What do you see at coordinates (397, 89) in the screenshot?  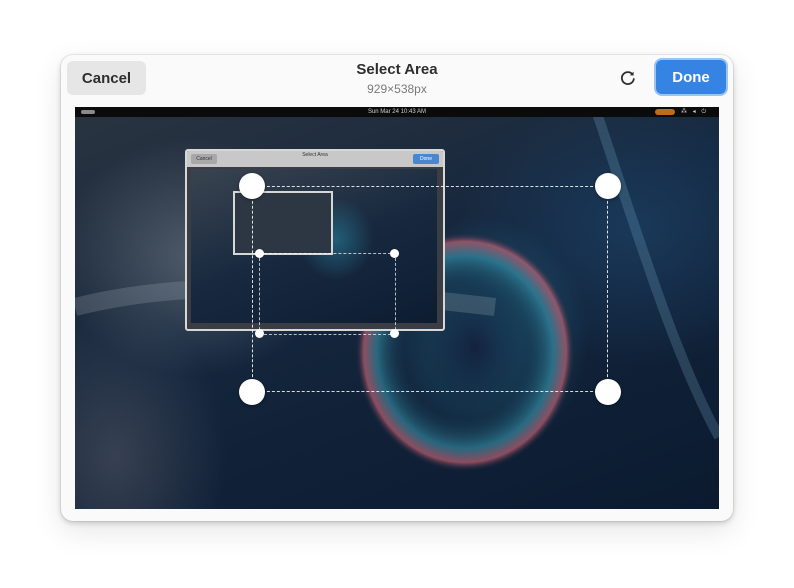 I see `selection-size: 929×538px` at bounding box center [397, 89].